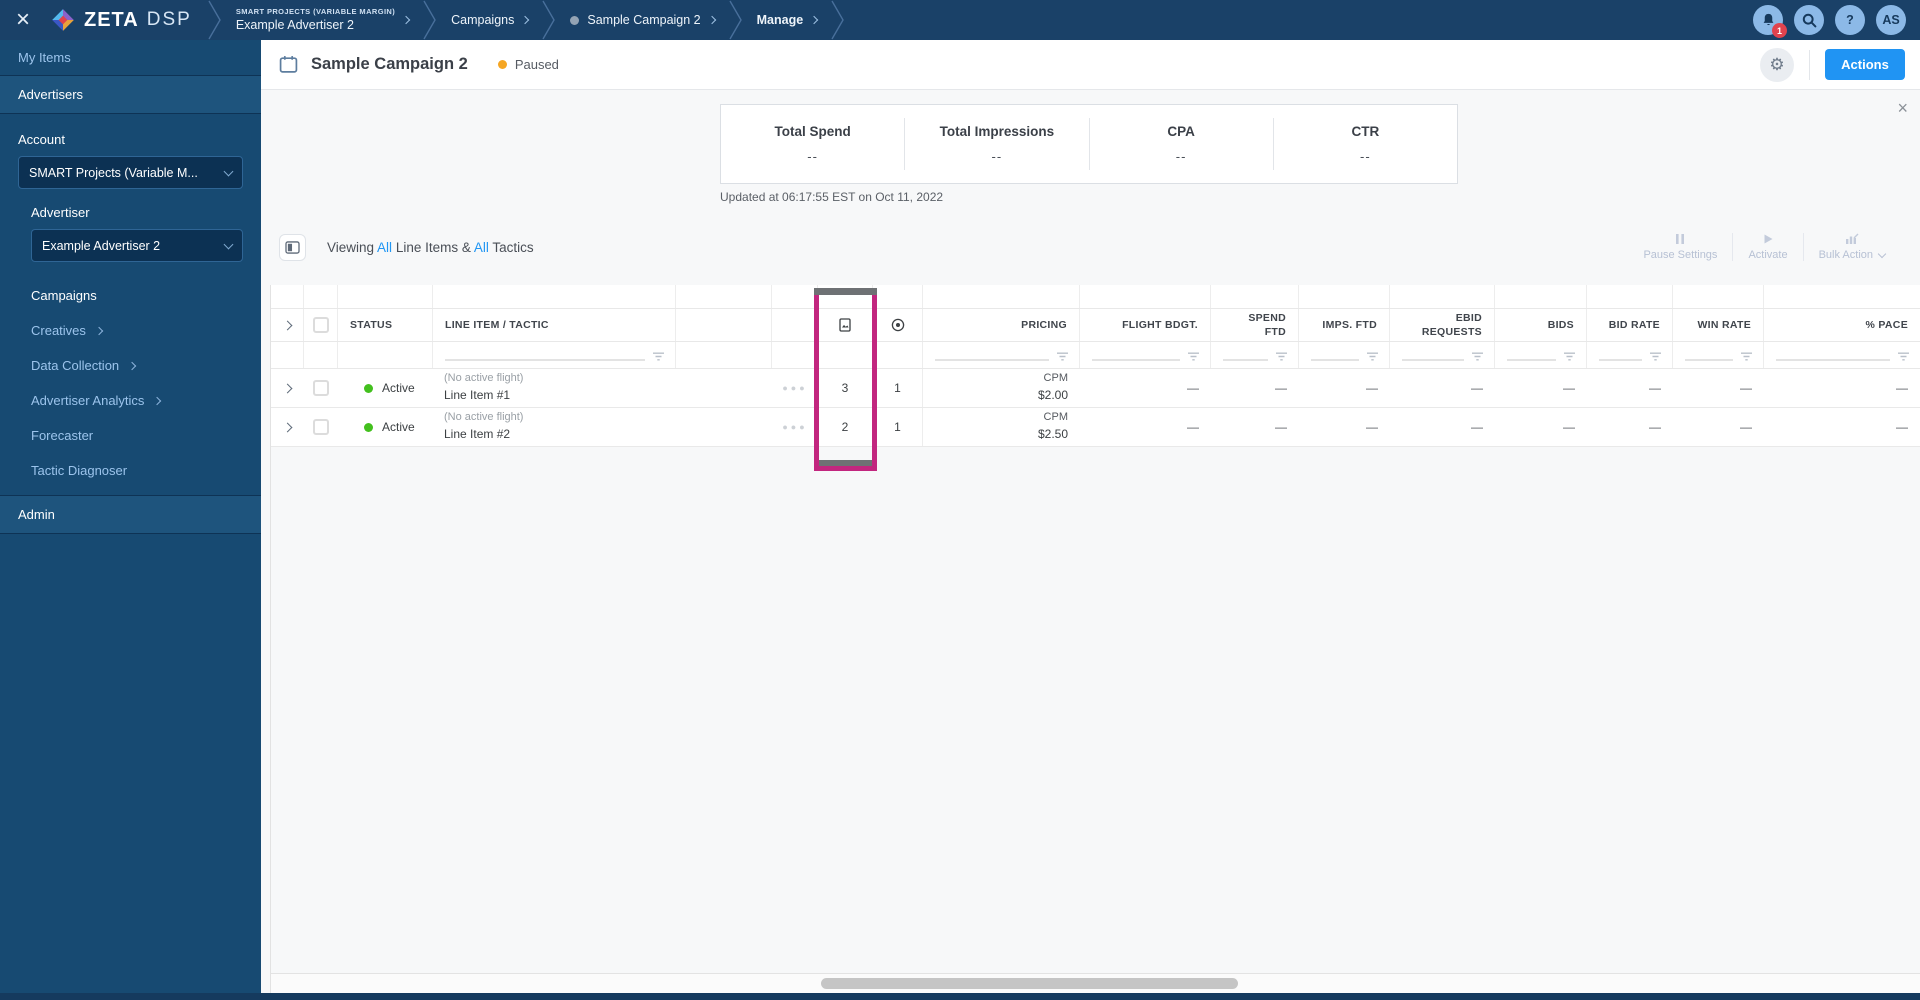 This screenshot has width=1920, height=1000. Describe the element at coordinates (898, 325) in the screenshot. I see `column-header-tactics` at that location.